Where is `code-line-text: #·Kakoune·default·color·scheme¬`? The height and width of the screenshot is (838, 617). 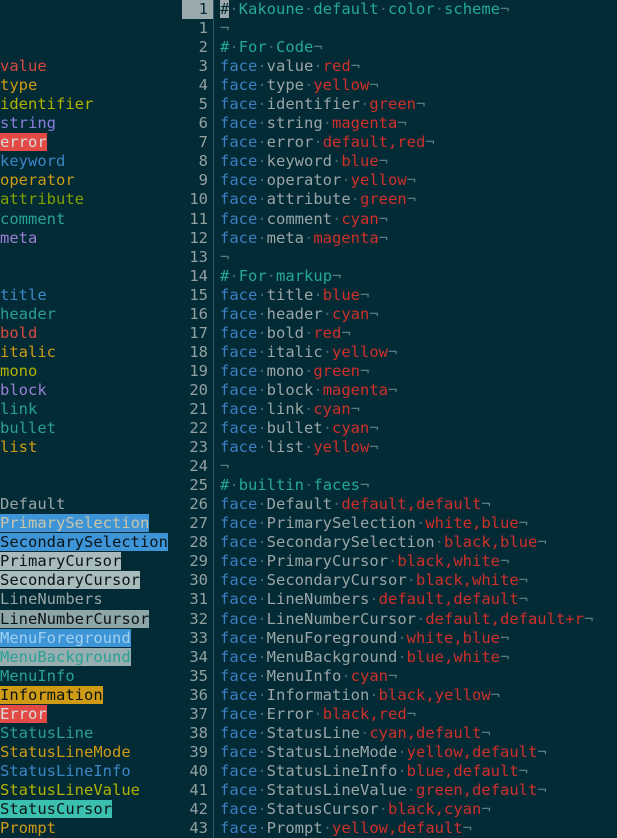 code-line-text: #·Kakoune·default·color·scheme¬ is located at coordinates (418, 9).